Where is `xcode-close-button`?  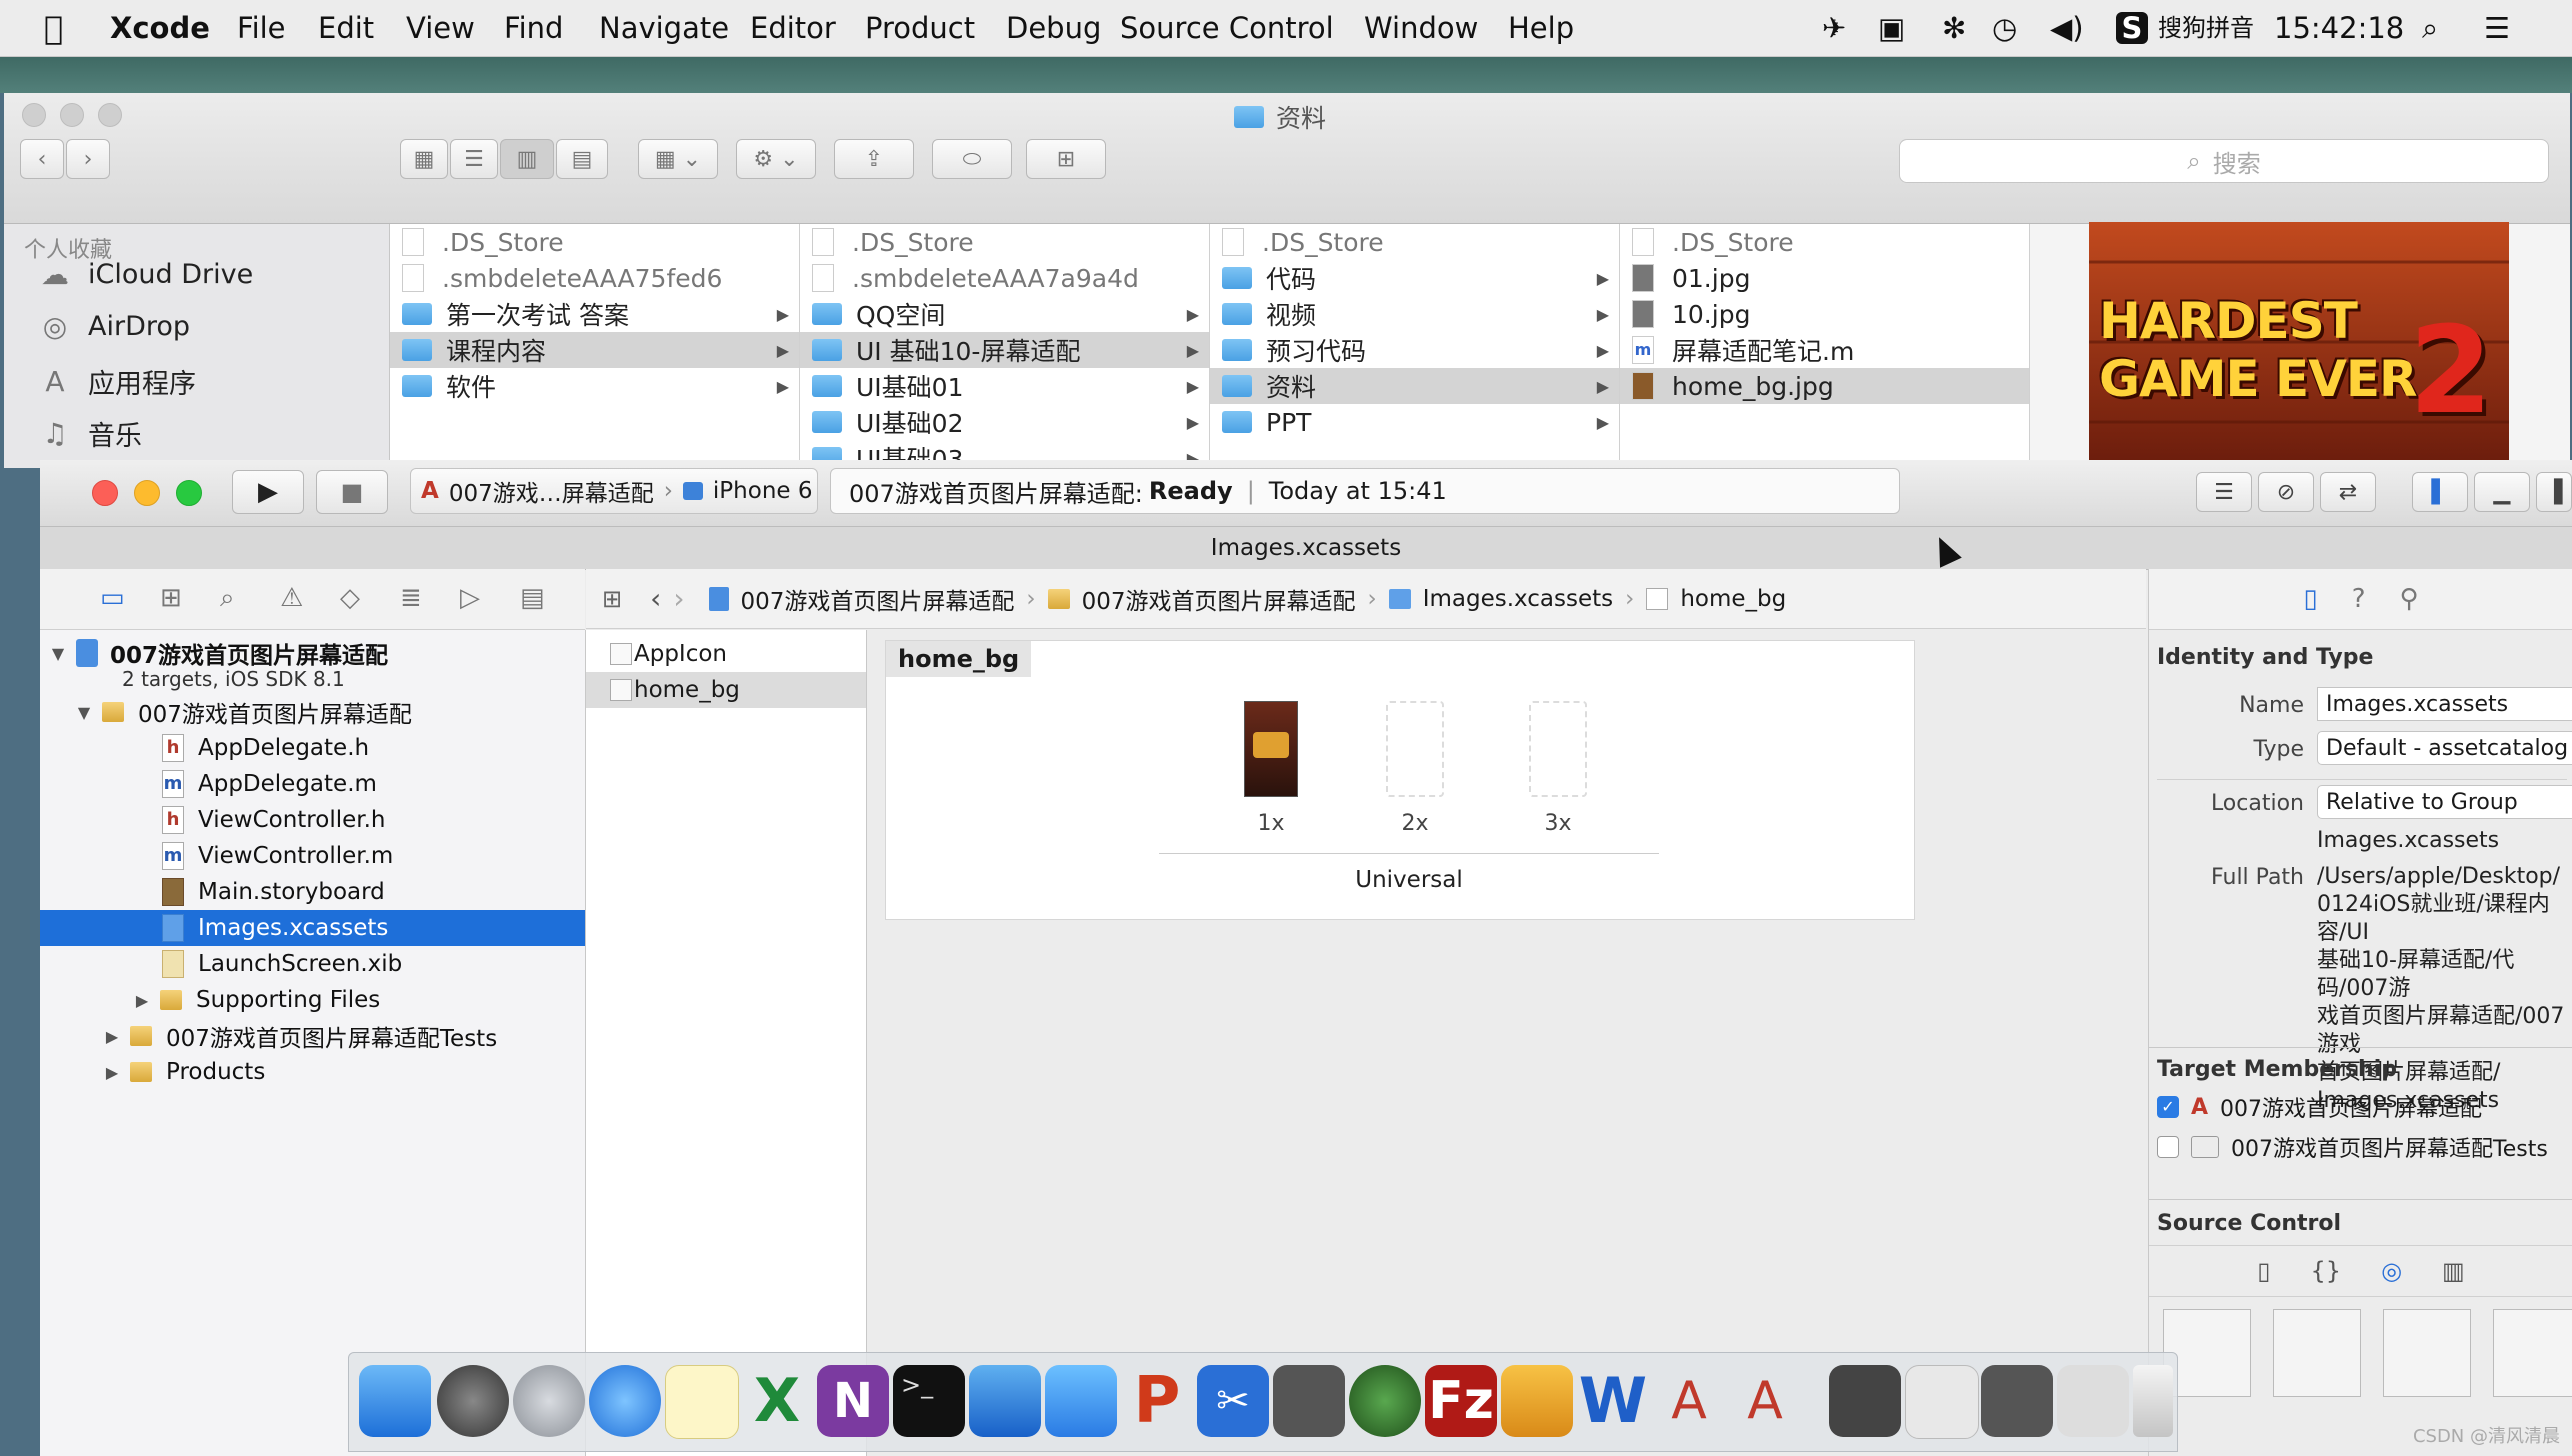
xcode-close-button is located at coordinates (105, 493).